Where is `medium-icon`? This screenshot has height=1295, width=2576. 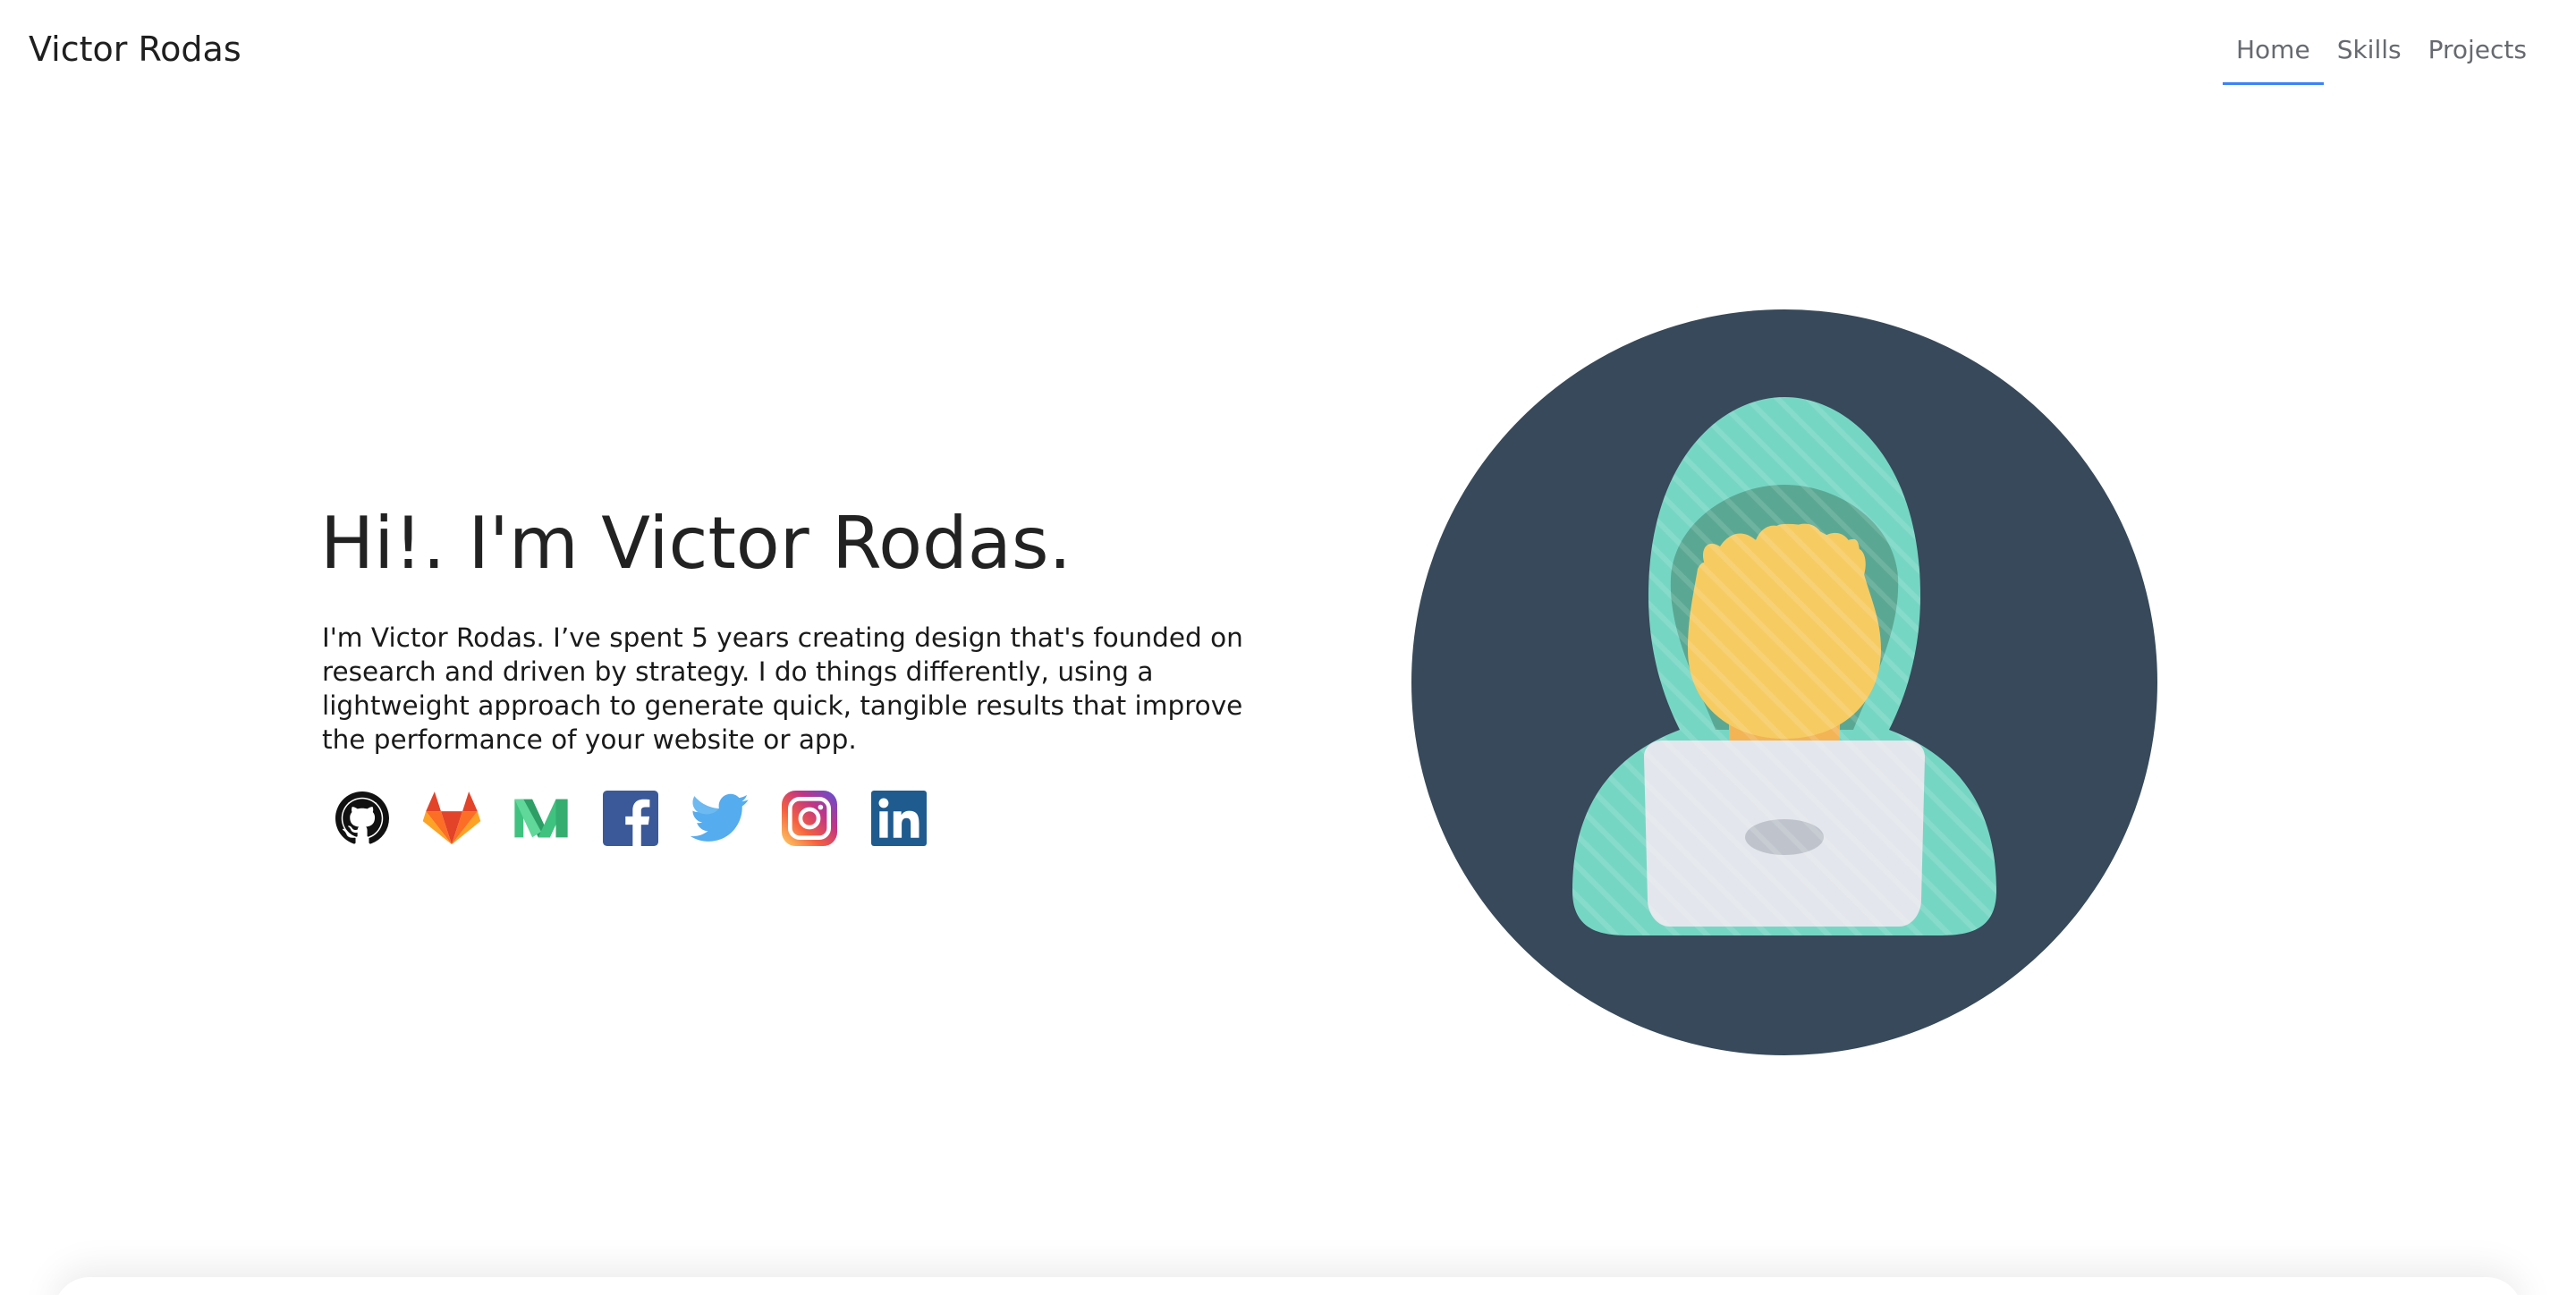
medium-icon is located at coordinates (541, 818).